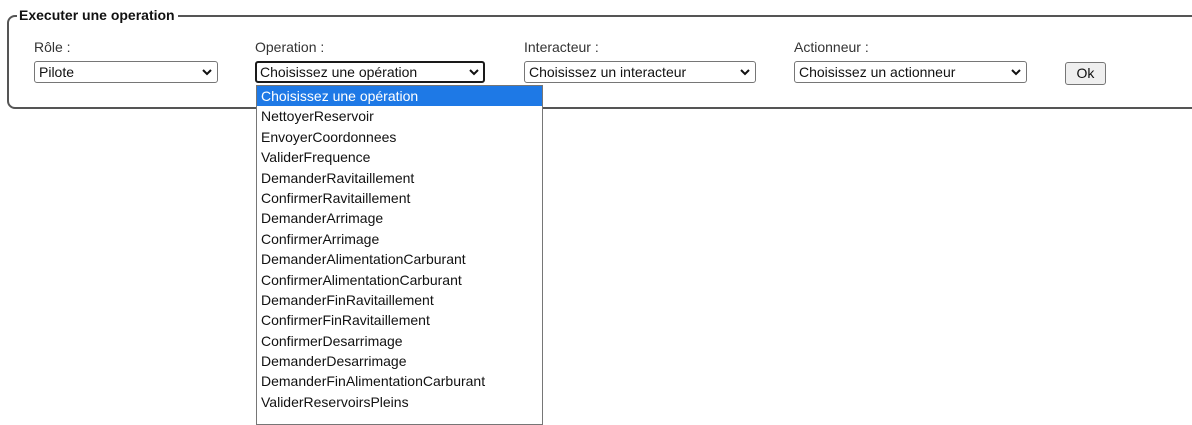 This screenshot has width=1192, height=425. Describe the element at coordinates (97, 15) in the screenshot. I see `fieldset-legend: Executer une operation` at that location.